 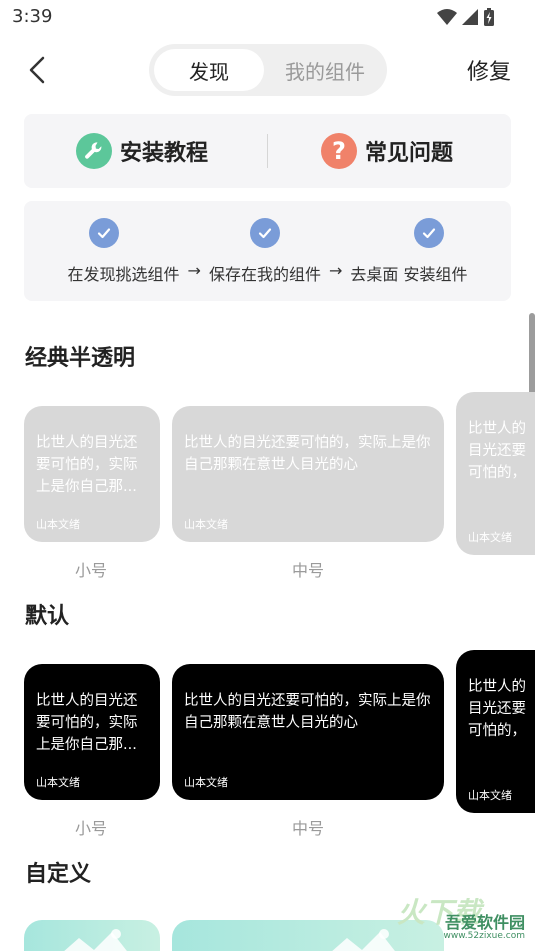 I want to click on help-divider, so click(x=267, y=151).